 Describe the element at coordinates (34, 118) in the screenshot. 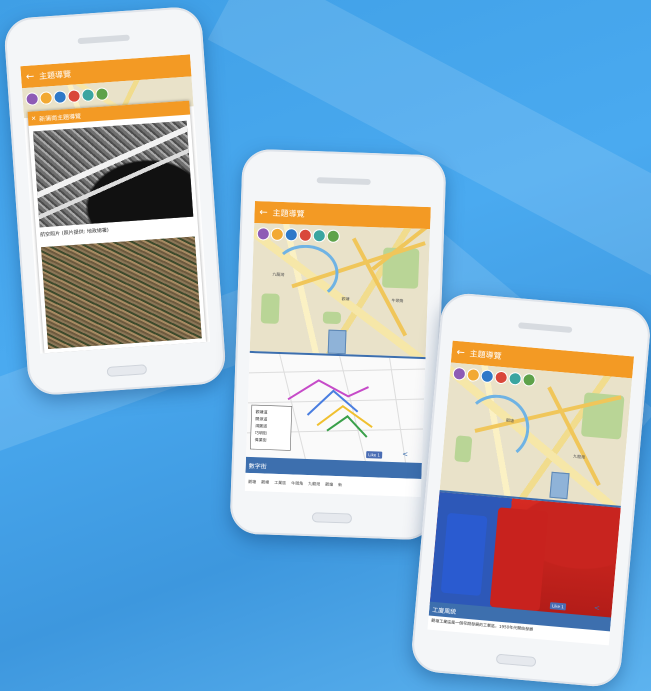

I see `close-icon: ✕` at that location.